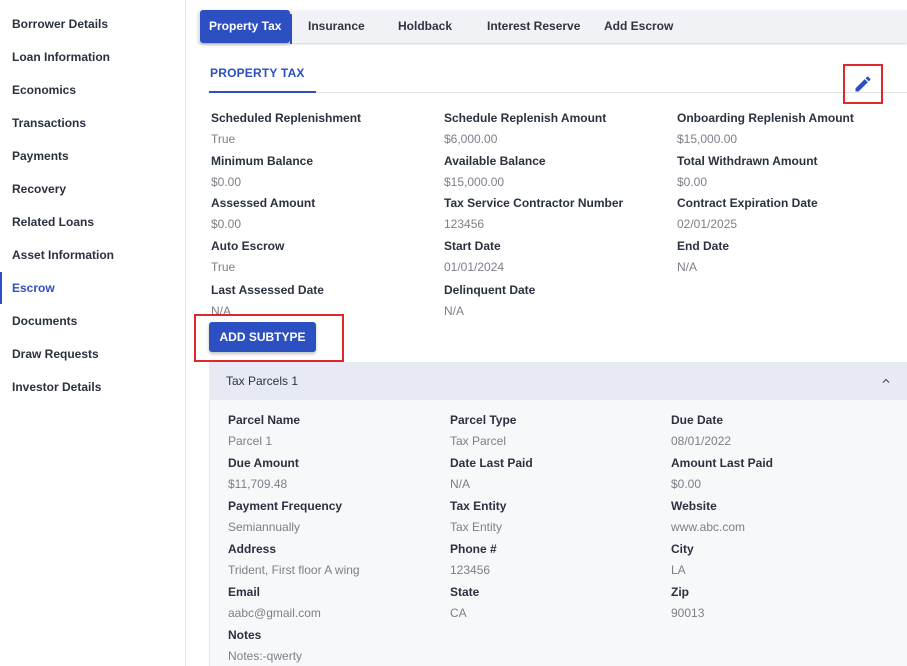  What do you see at coordinates (747, 161) in the screenshot?
I see `field-label: Total Withdrawn Amount` at bounding box center [747, 161].